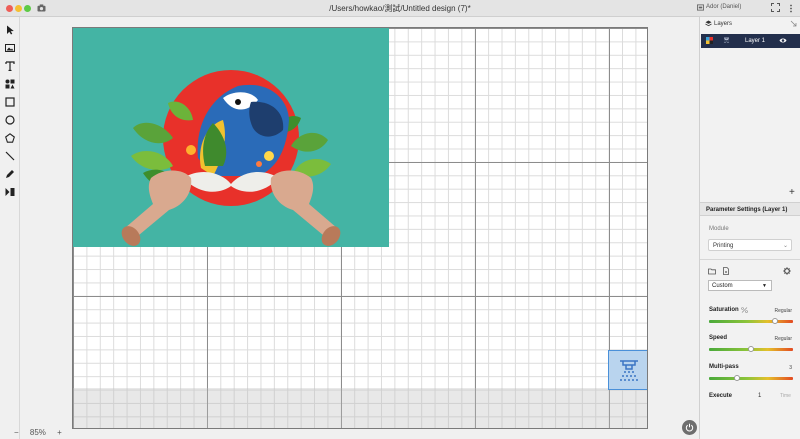  What do you see at coordinates (740, 285) in the screenshot?
I see `preset-select: Custom ▼` at bounding box center [740, 285].